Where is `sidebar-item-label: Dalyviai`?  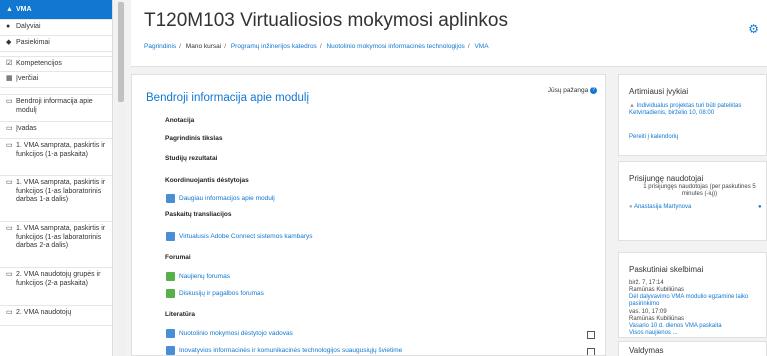 sidebar-item-label: Dalyviai is located at coordinates (28, 26).